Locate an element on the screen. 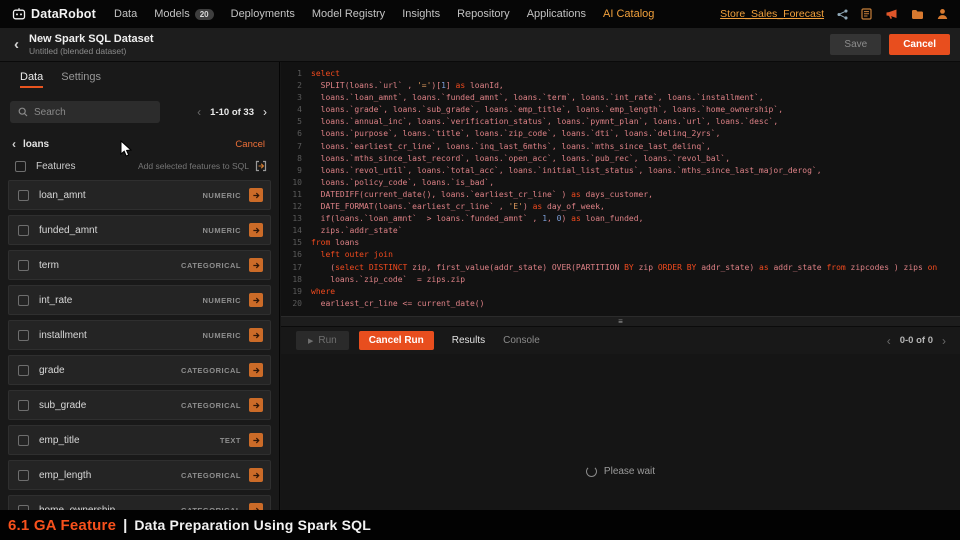 This screenshot has height=540, width=960. code-line: left outer join is located at coordinates (624, 255).